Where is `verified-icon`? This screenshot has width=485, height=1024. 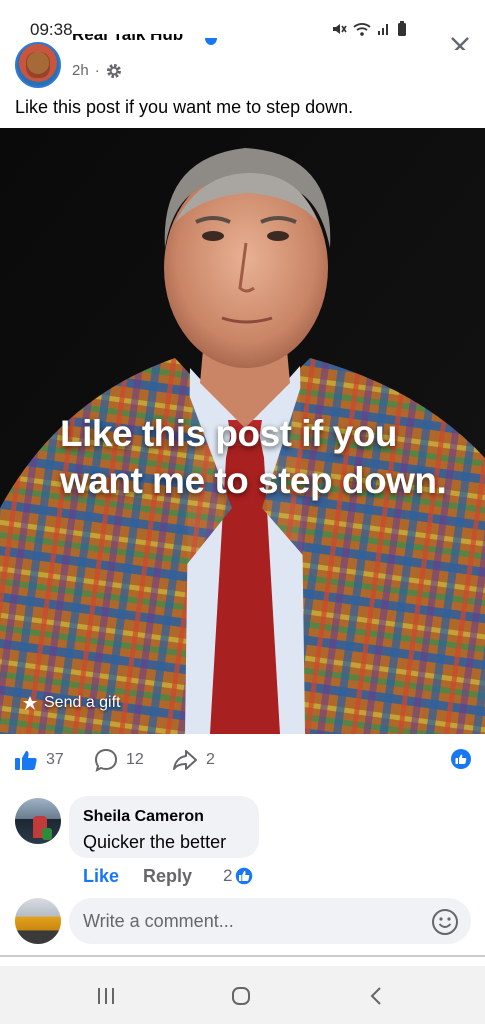
verified-icon is located at coordinates (211, 41).